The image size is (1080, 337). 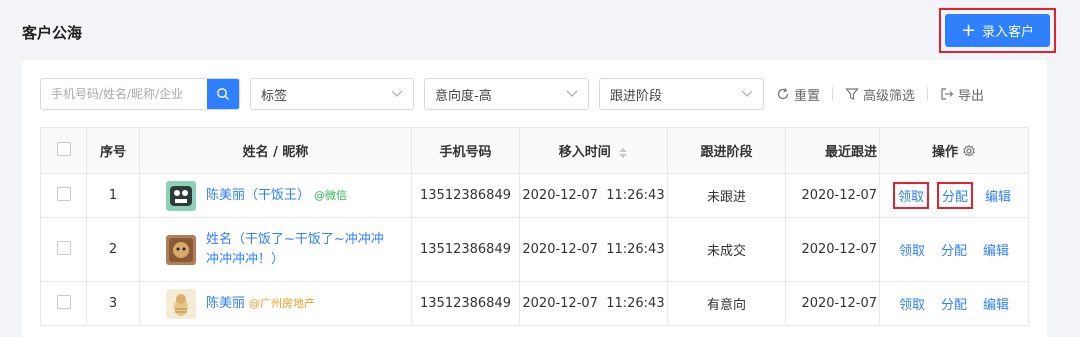 I want to click on tag-select: 标签, so click(x=332, y=94).